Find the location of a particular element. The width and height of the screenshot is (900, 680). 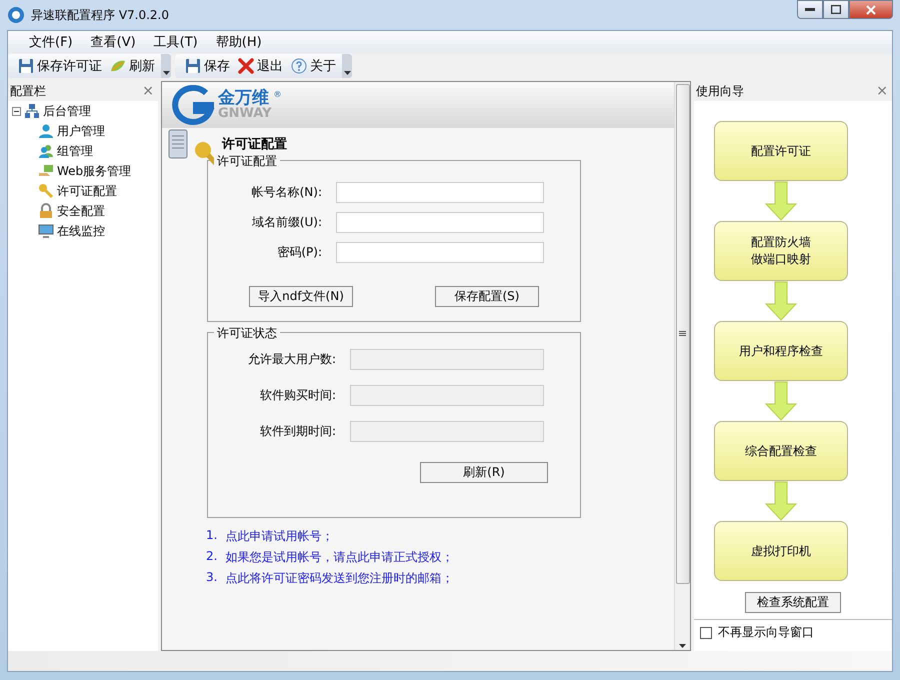

lock-icon is located at coordinates (46, 211).